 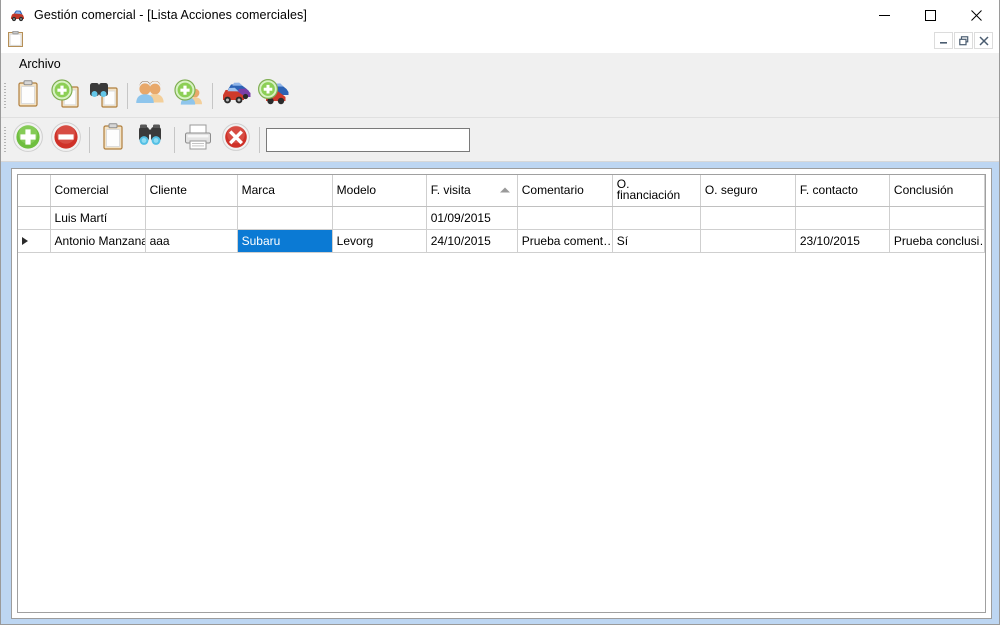 I want to click on cell-modelo: Levorg, so click(x=379, y=241).